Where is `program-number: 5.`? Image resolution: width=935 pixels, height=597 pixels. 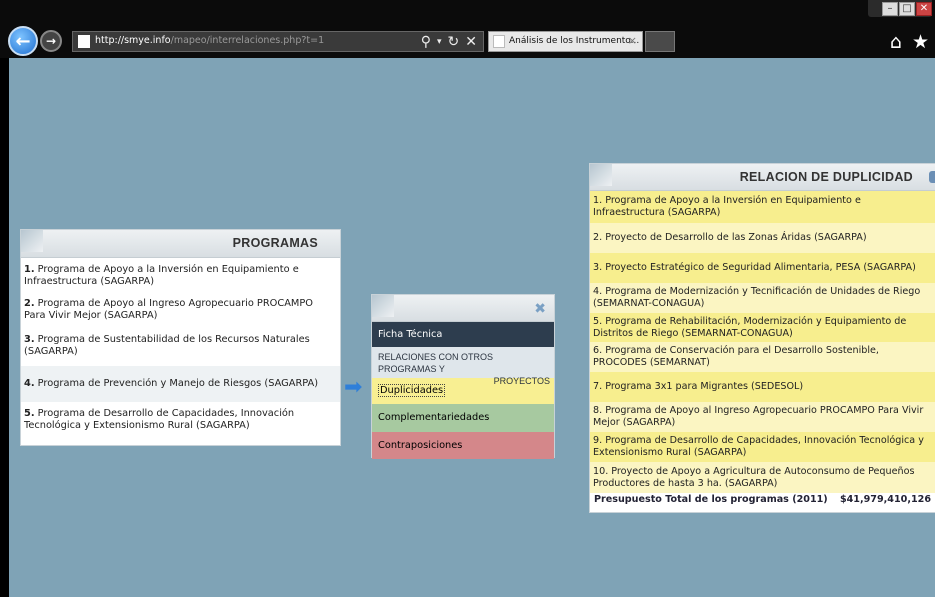
program-number: 5. is located at coordinates (29, 413).